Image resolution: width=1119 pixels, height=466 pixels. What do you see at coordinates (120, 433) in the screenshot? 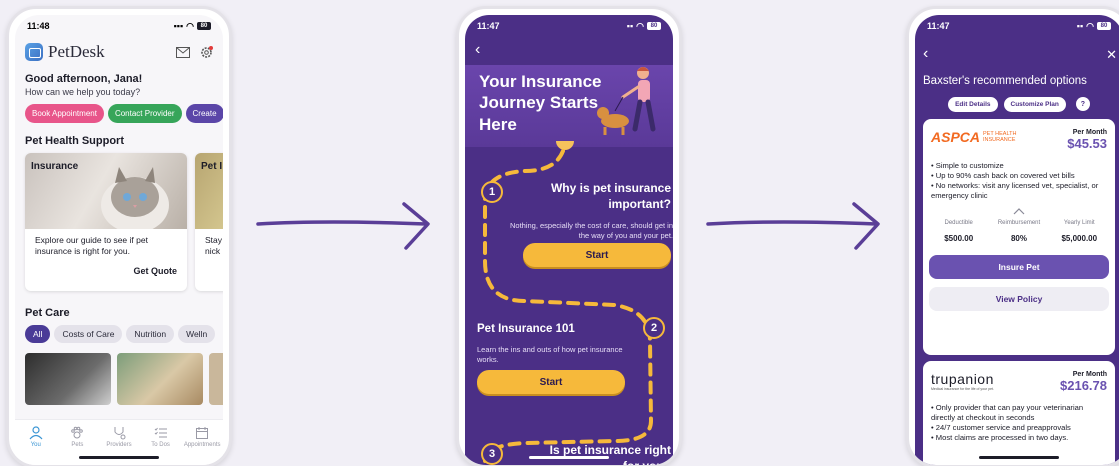
I see `stethoscope-icon` at bounding box center [120, 433].